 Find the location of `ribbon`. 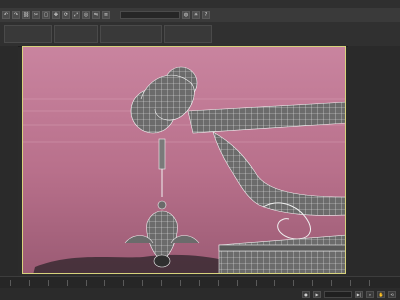

ribbon is located at coordinates (200, 34).